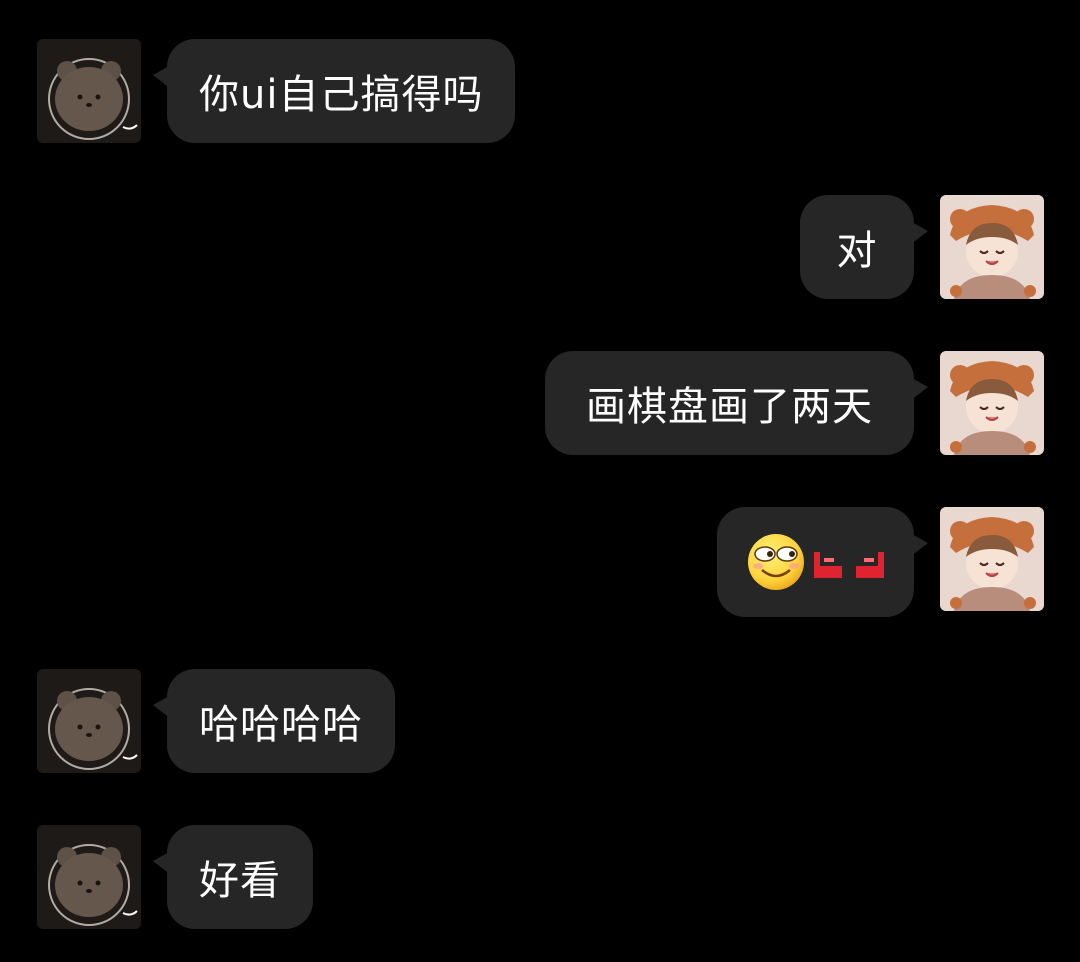 The image size is (1080, 962). Describe the element at coordinates (848, 565) in the screenshot. I see `red-angry-eyebrows-emoji` at that location.